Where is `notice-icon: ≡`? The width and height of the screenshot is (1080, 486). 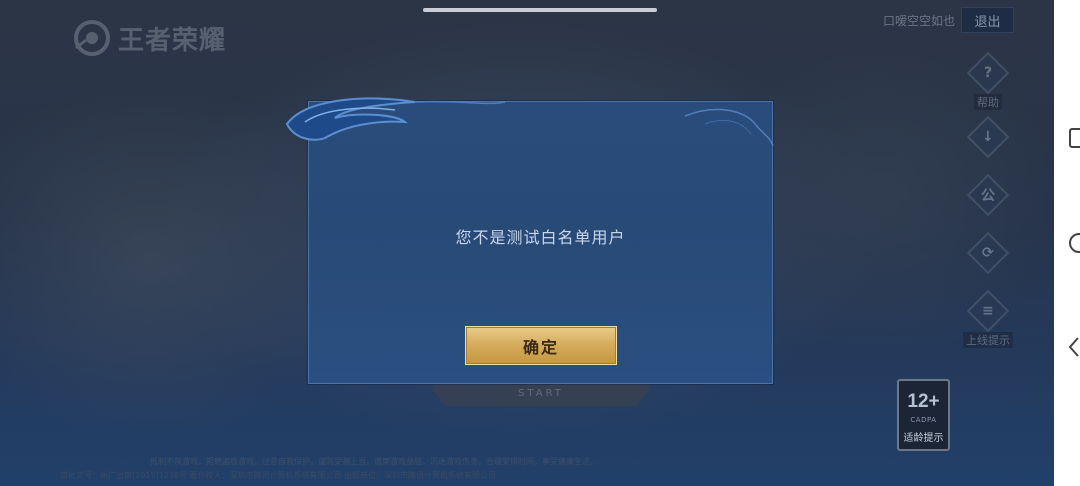 notice-icon: ≡ is located at coordinates (988, 311).